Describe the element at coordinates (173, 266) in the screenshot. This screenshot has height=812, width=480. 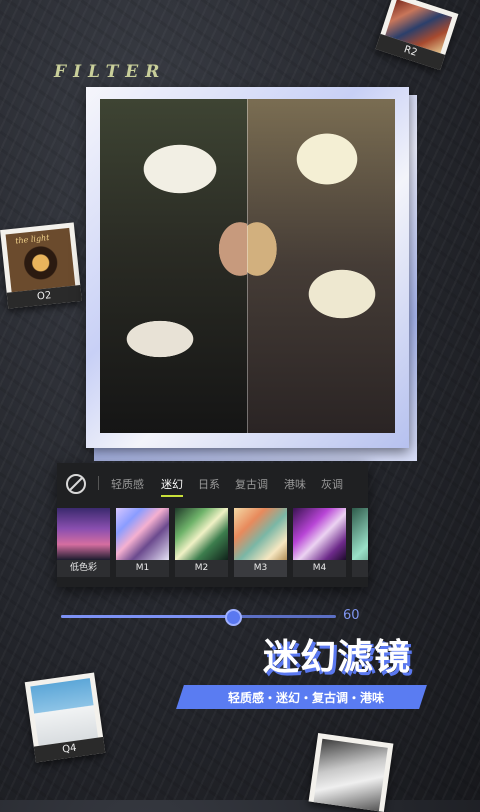
I see `original-half` at that location.